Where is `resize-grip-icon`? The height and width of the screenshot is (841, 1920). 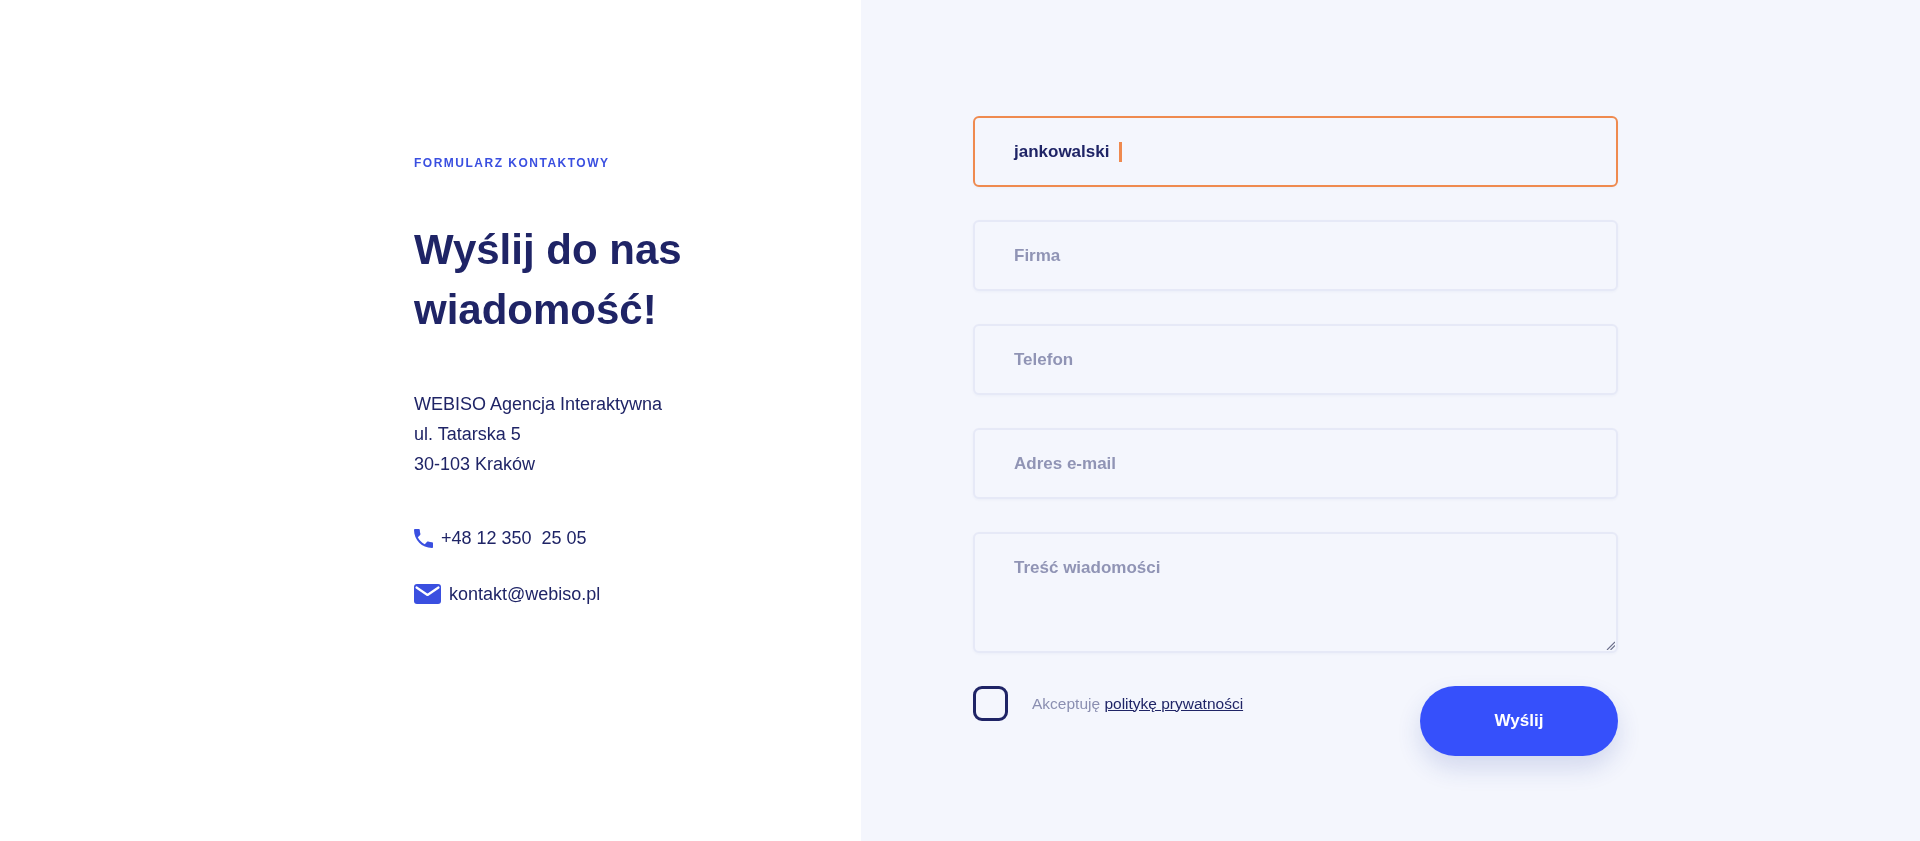 resize-grip-icon is located at coordinates (1610, 645).